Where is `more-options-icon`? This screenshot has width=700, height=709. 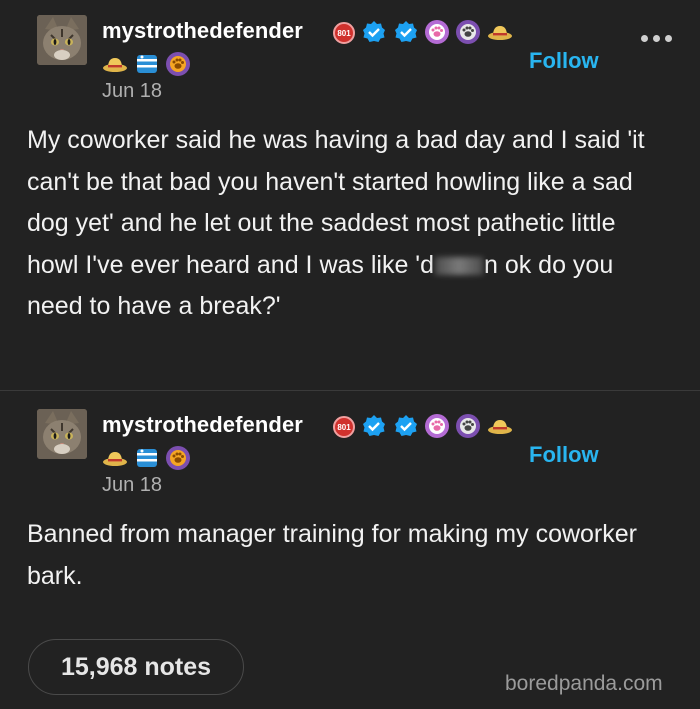
more-options-icon is located at coordinates (656, 38).